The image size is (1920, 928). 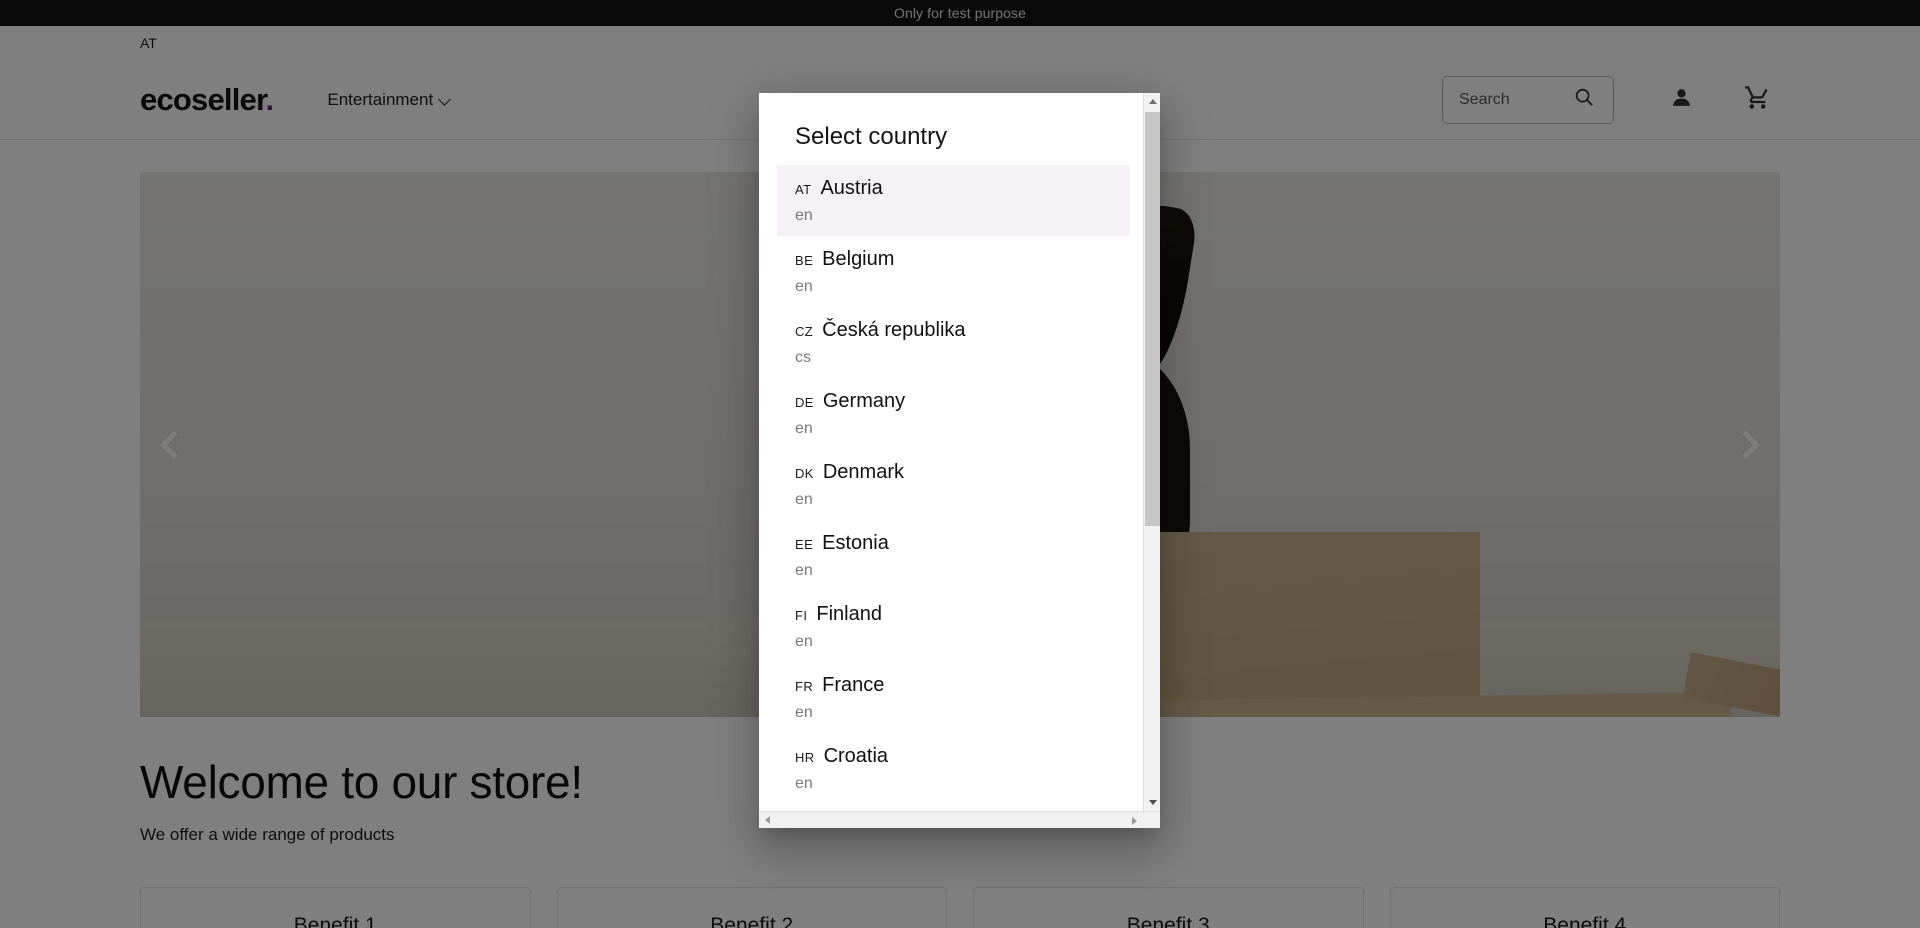 I want to click on country-name: Estonia, so click(x=855, y=543).